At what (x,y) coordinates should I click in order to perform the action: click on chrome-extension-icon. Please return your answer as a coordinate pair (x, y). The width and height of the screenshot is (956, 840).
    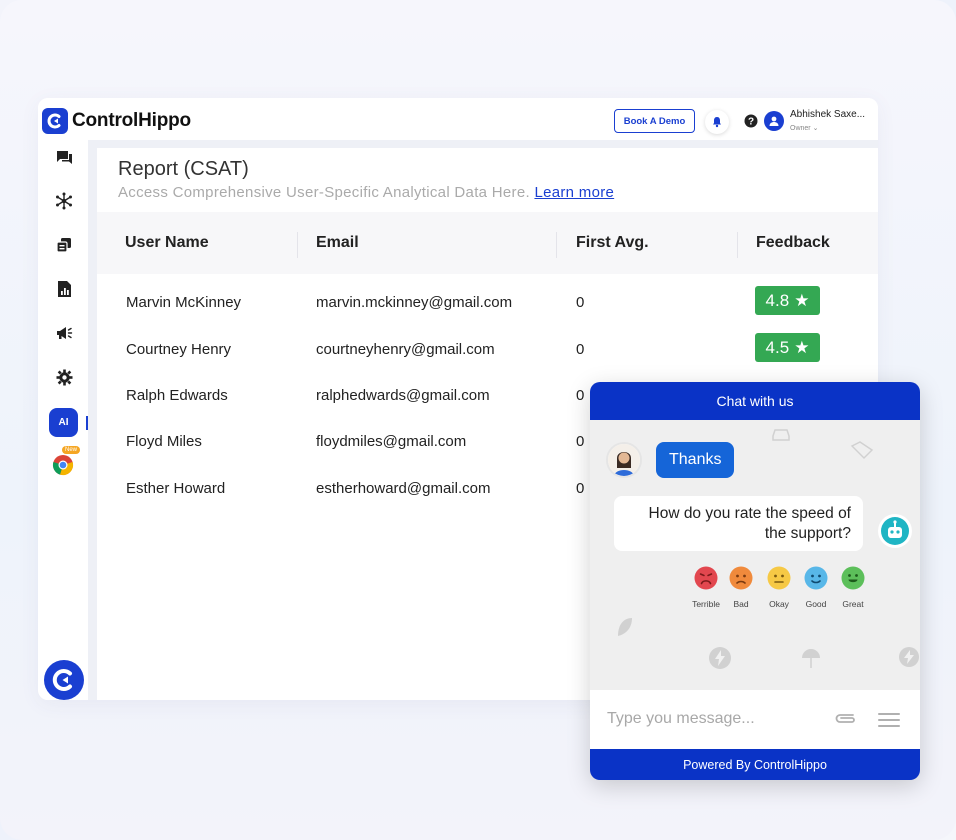
    Looking at the image, I should click on (63, 465).